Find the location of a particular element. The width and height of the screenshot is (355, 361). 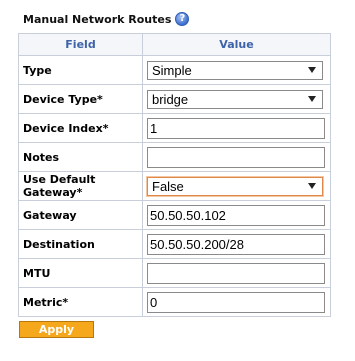

field-label: Type is located at coordinates (80, 70).